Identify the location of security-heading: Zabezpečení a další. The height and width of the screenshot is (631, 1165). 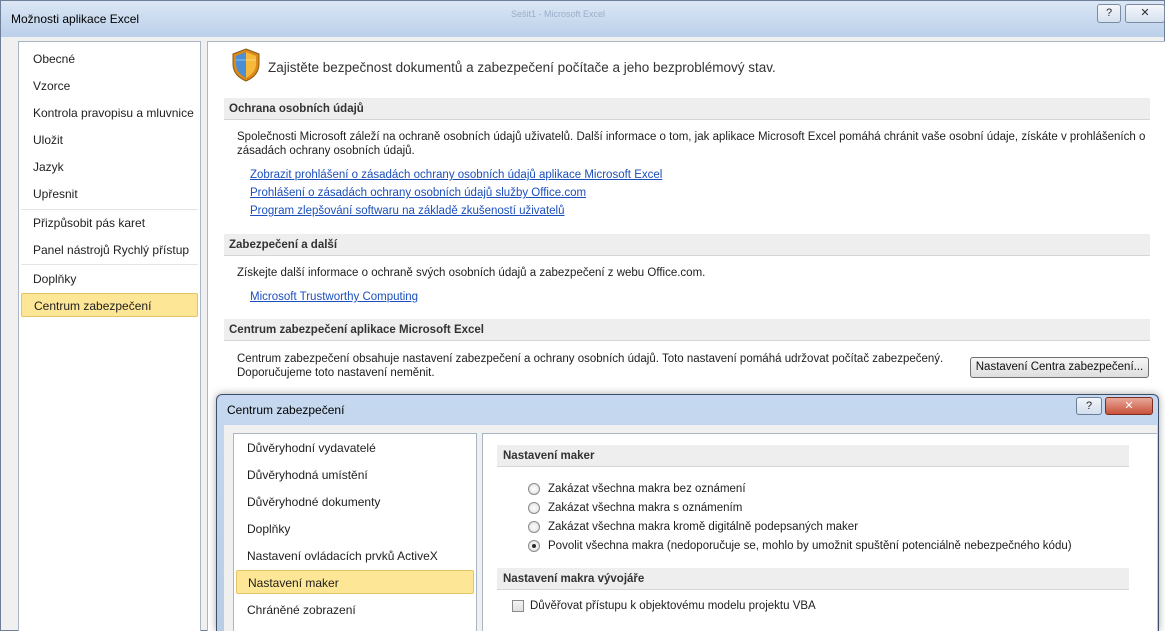
(687, 245).